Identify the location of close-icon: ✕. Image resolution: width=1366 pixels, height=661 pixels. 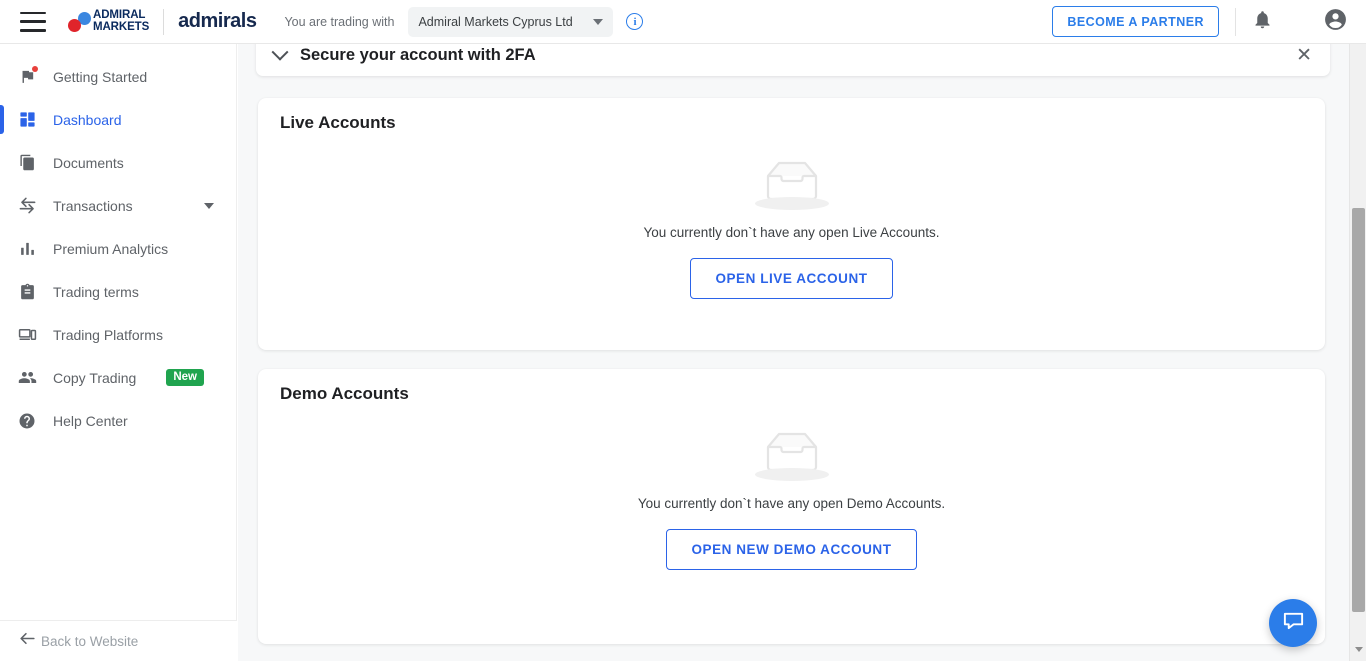
(1304, 55).